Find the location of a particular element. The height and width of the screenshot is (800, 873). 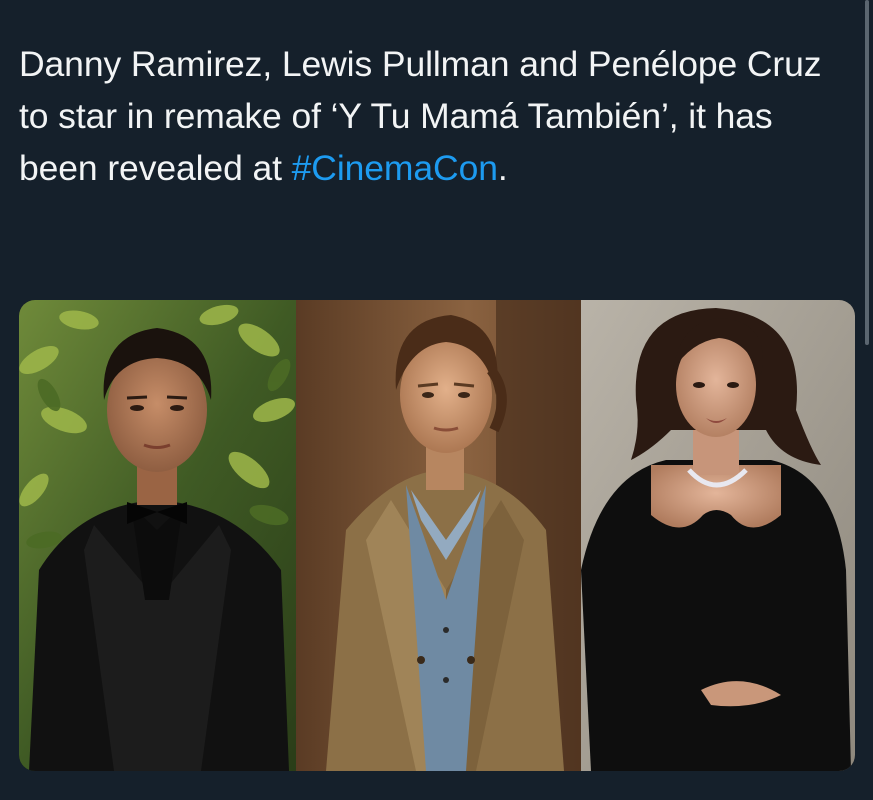

tweet-text-period: . is located at coordinates (502, 168).